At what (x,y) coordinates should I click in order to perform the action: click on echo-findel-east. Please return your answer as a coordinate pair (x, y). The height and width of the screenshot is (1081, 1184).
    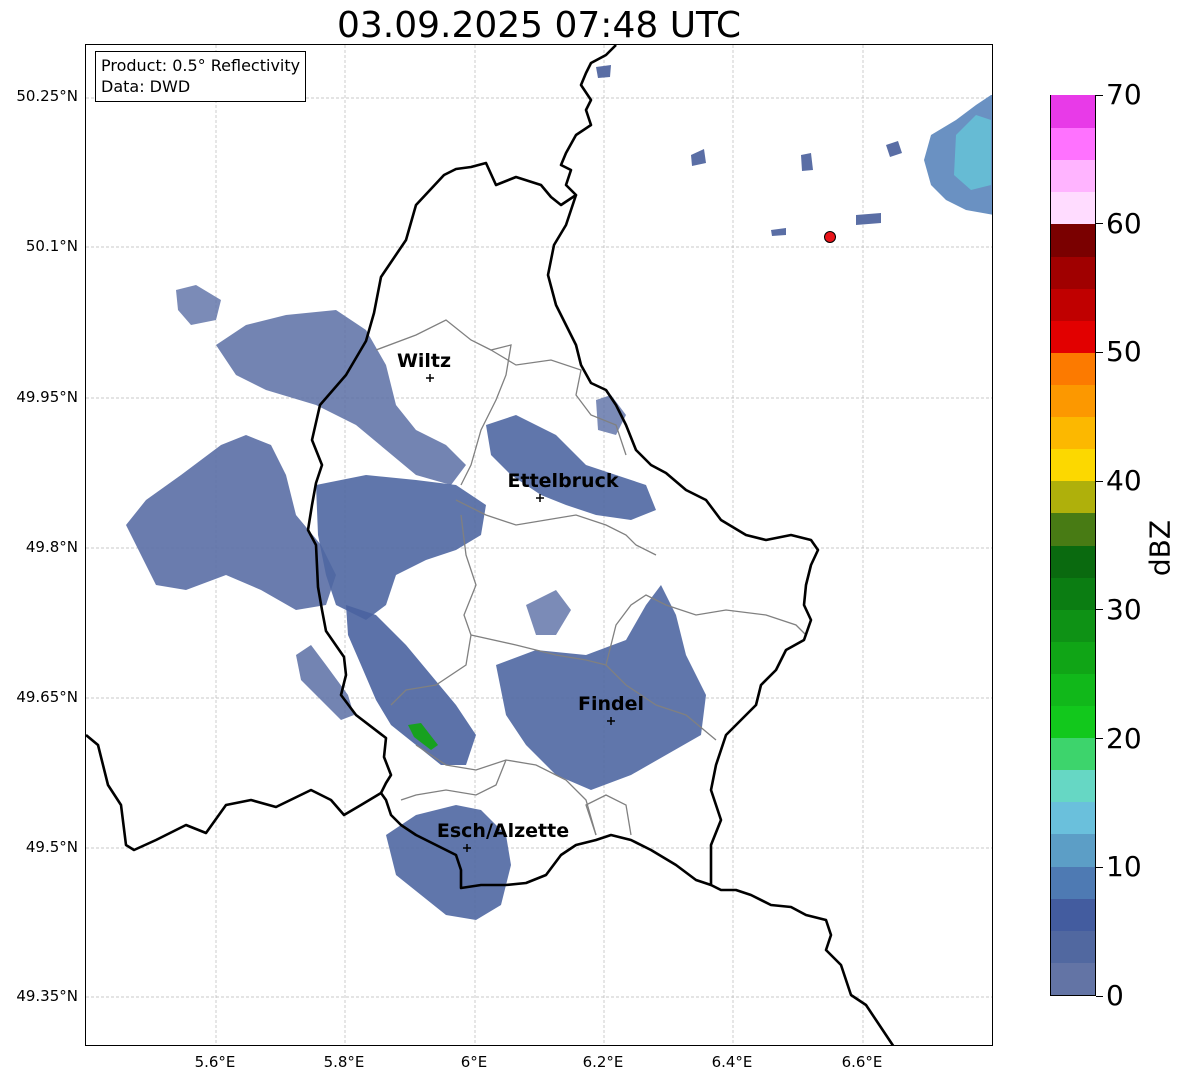
    Looking at the image, I should click on (548, 612).